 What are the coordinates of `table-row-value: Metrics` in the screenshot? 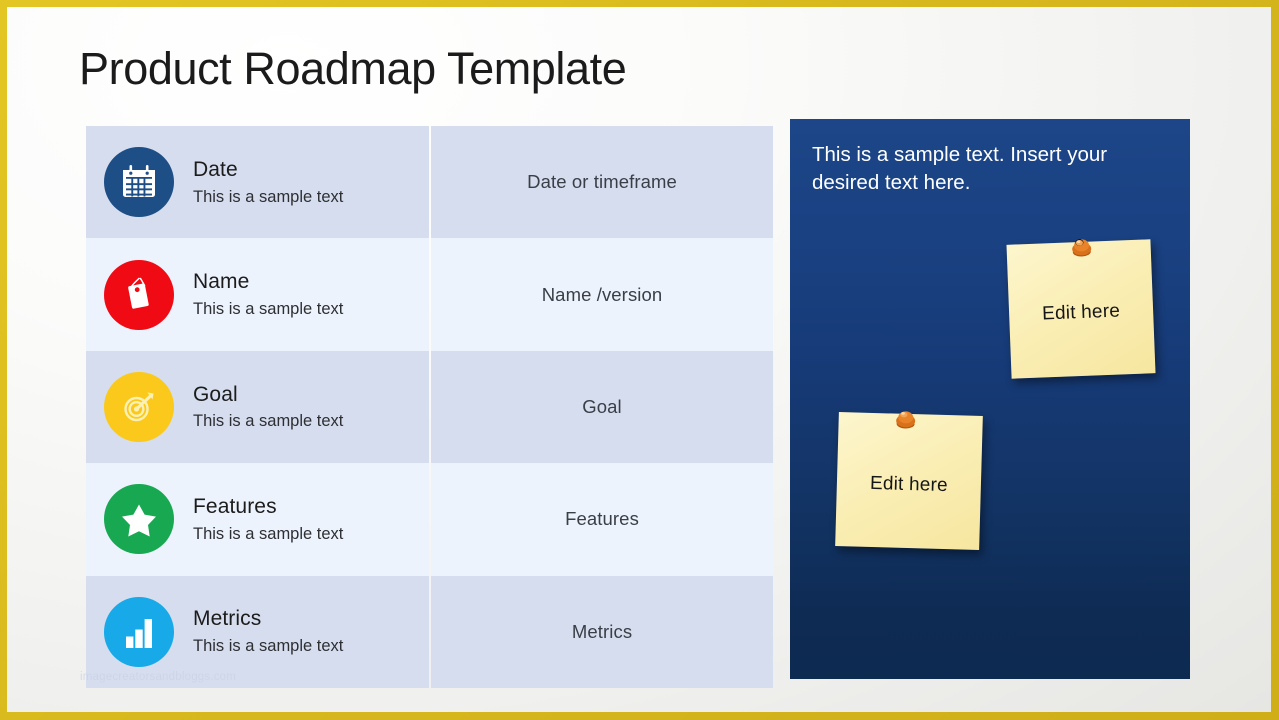 It's located at (602, 631).